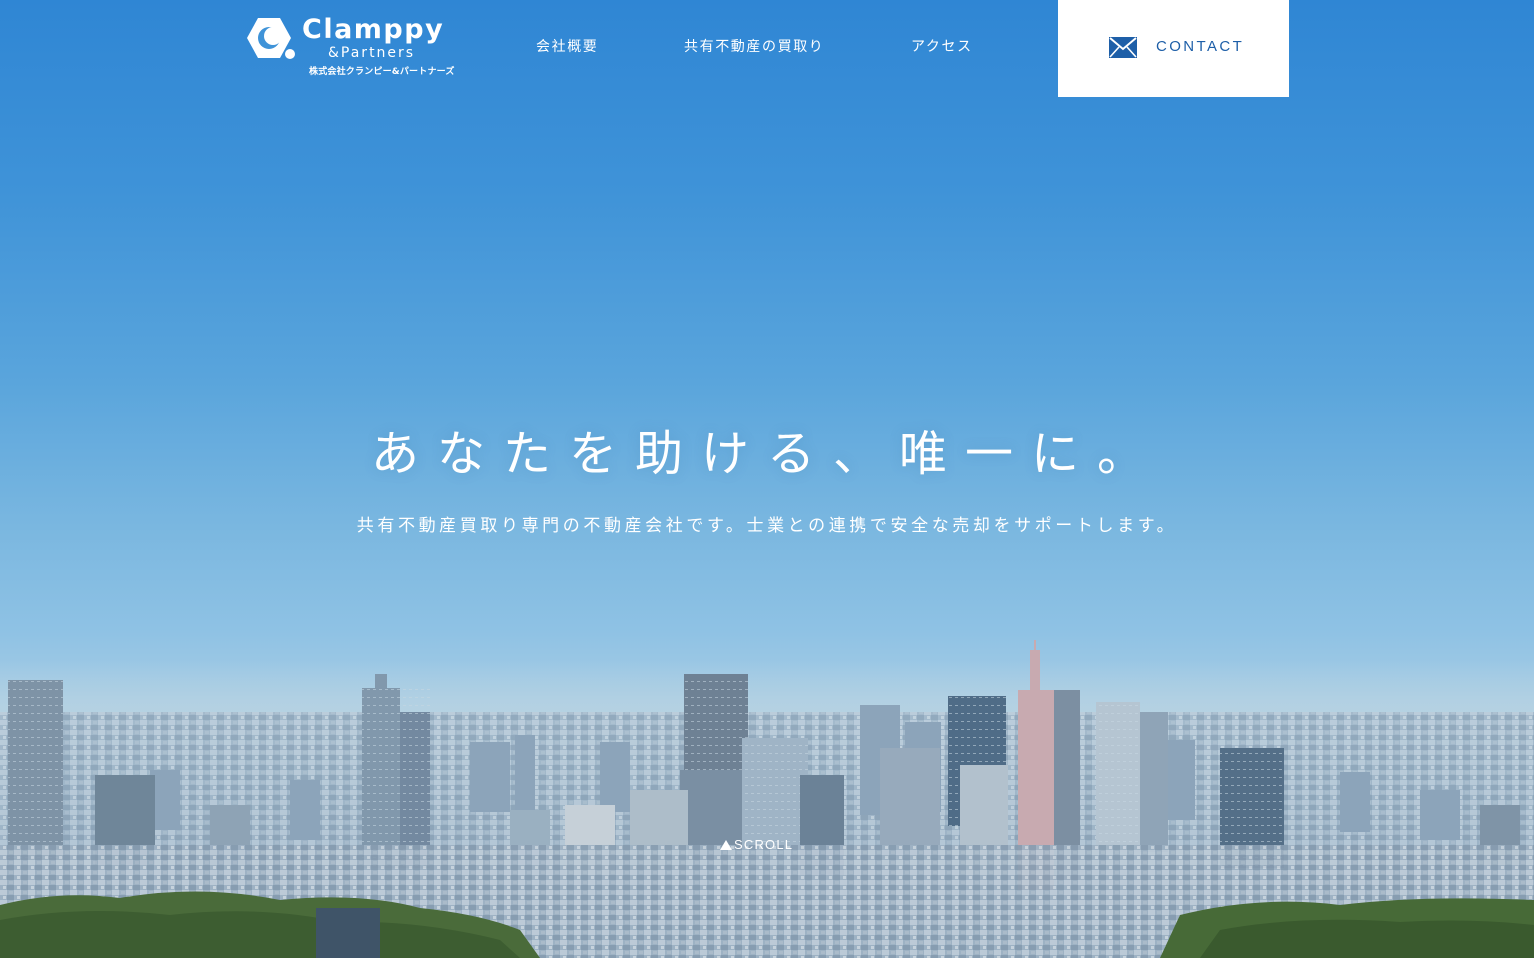  What do you see at coordinates (1200, 46) in the screenshot?
I see `contact-label: CONTACT` at bounding box center [1200, 46].